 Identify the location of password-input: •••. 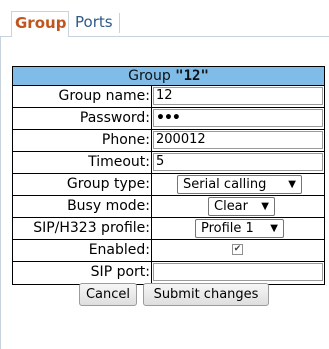
(238, 118).